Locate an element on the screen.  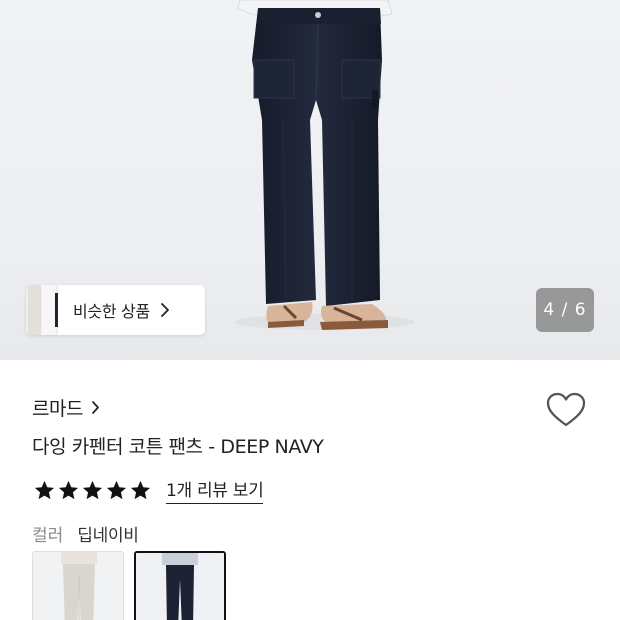
star-rating is located at coordinates (92, 490).